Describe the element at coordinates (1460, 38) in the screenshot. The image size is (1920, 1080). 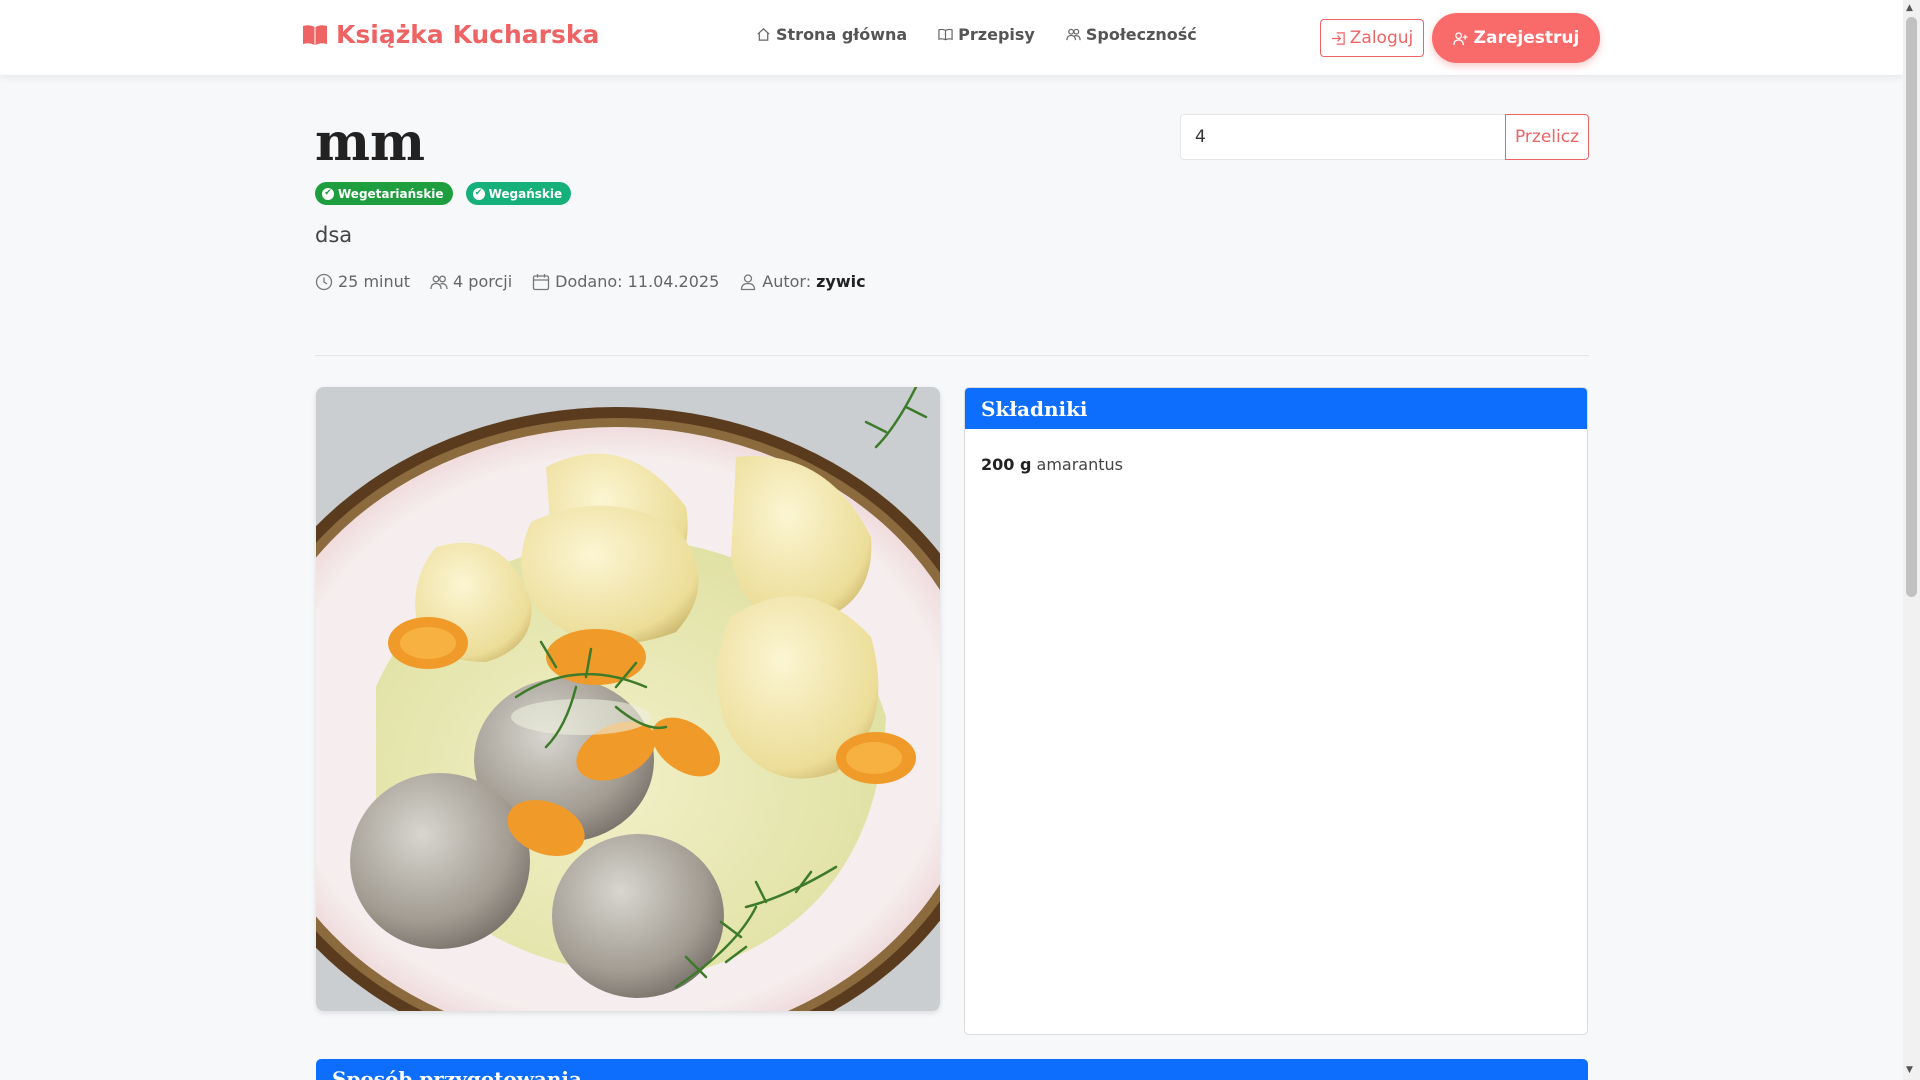
I see `user-plus-icon` at that location.